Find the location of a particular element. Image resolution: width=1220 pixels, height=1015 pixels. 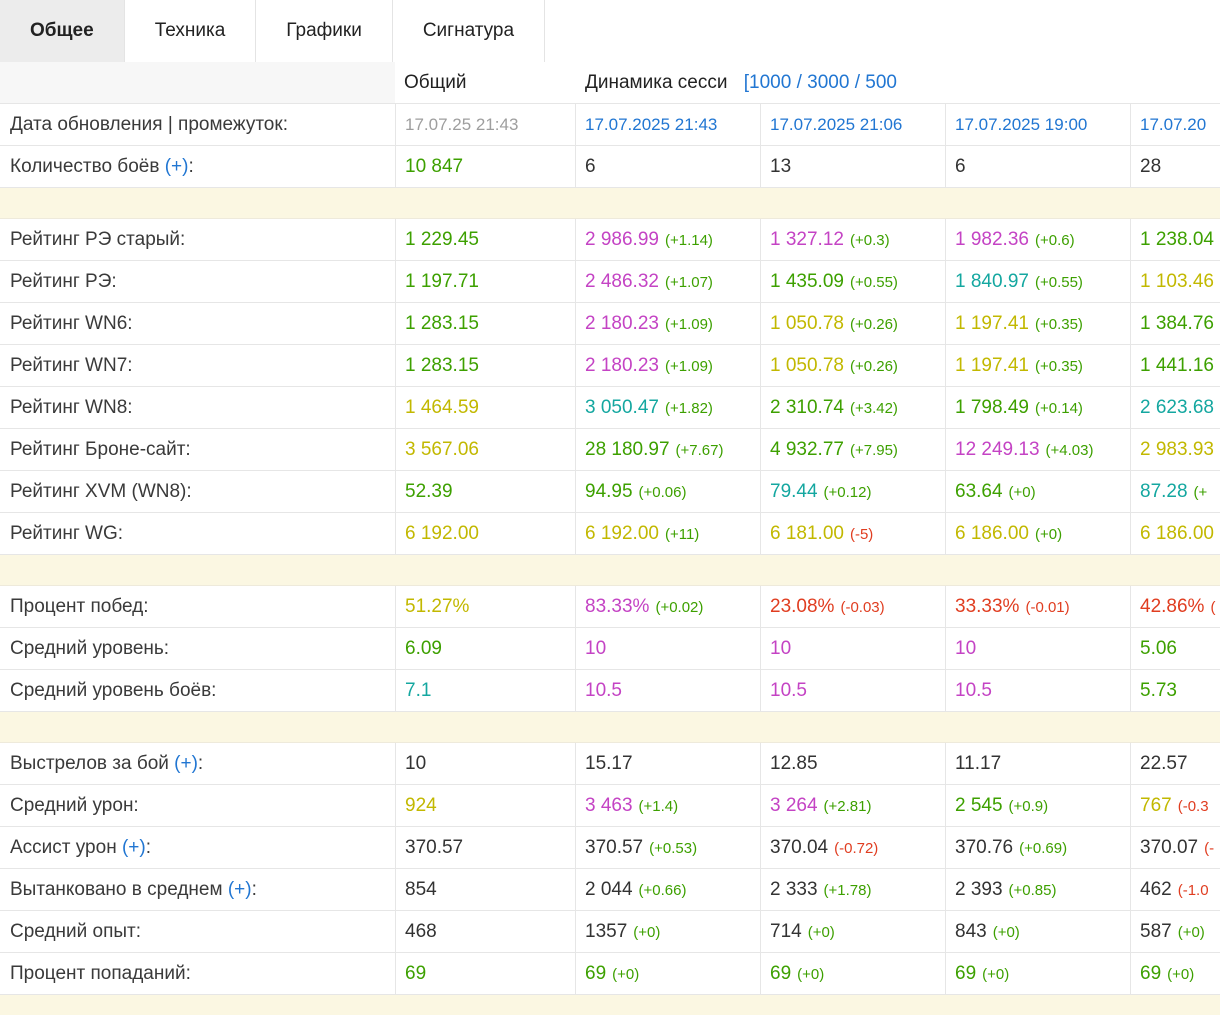

row-label-text: Процент попаданий: is located at coordinates (100, 973).